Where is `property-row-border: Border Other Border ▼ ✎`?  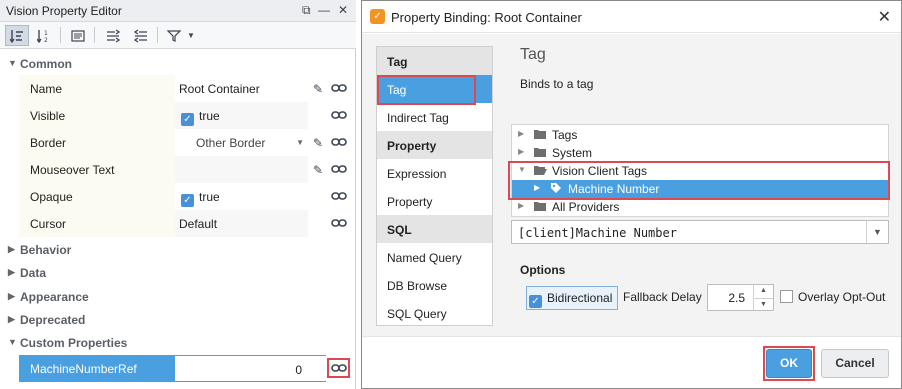
property-row-border: Border Other Border ▼ ✎ is located at coordinates (178, 142).